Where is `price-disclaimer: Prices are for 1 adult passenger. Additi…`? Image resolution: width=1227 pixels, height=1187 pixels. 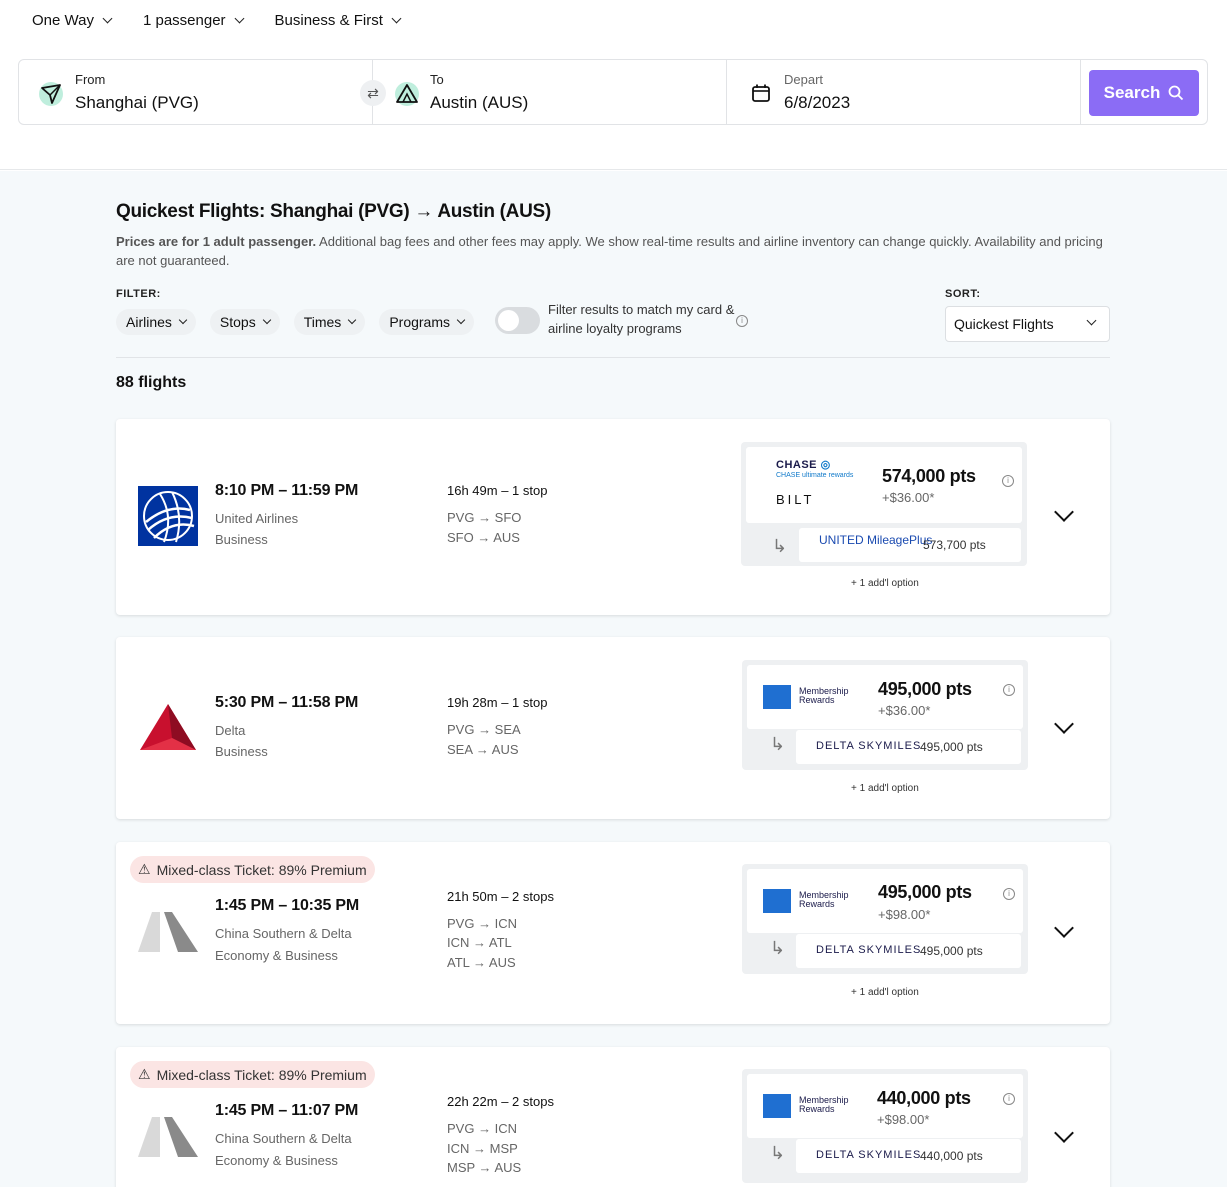 price-disclaimer: Prices are for 1 adult passenger. Additi… is located at coordinates (609, 251).